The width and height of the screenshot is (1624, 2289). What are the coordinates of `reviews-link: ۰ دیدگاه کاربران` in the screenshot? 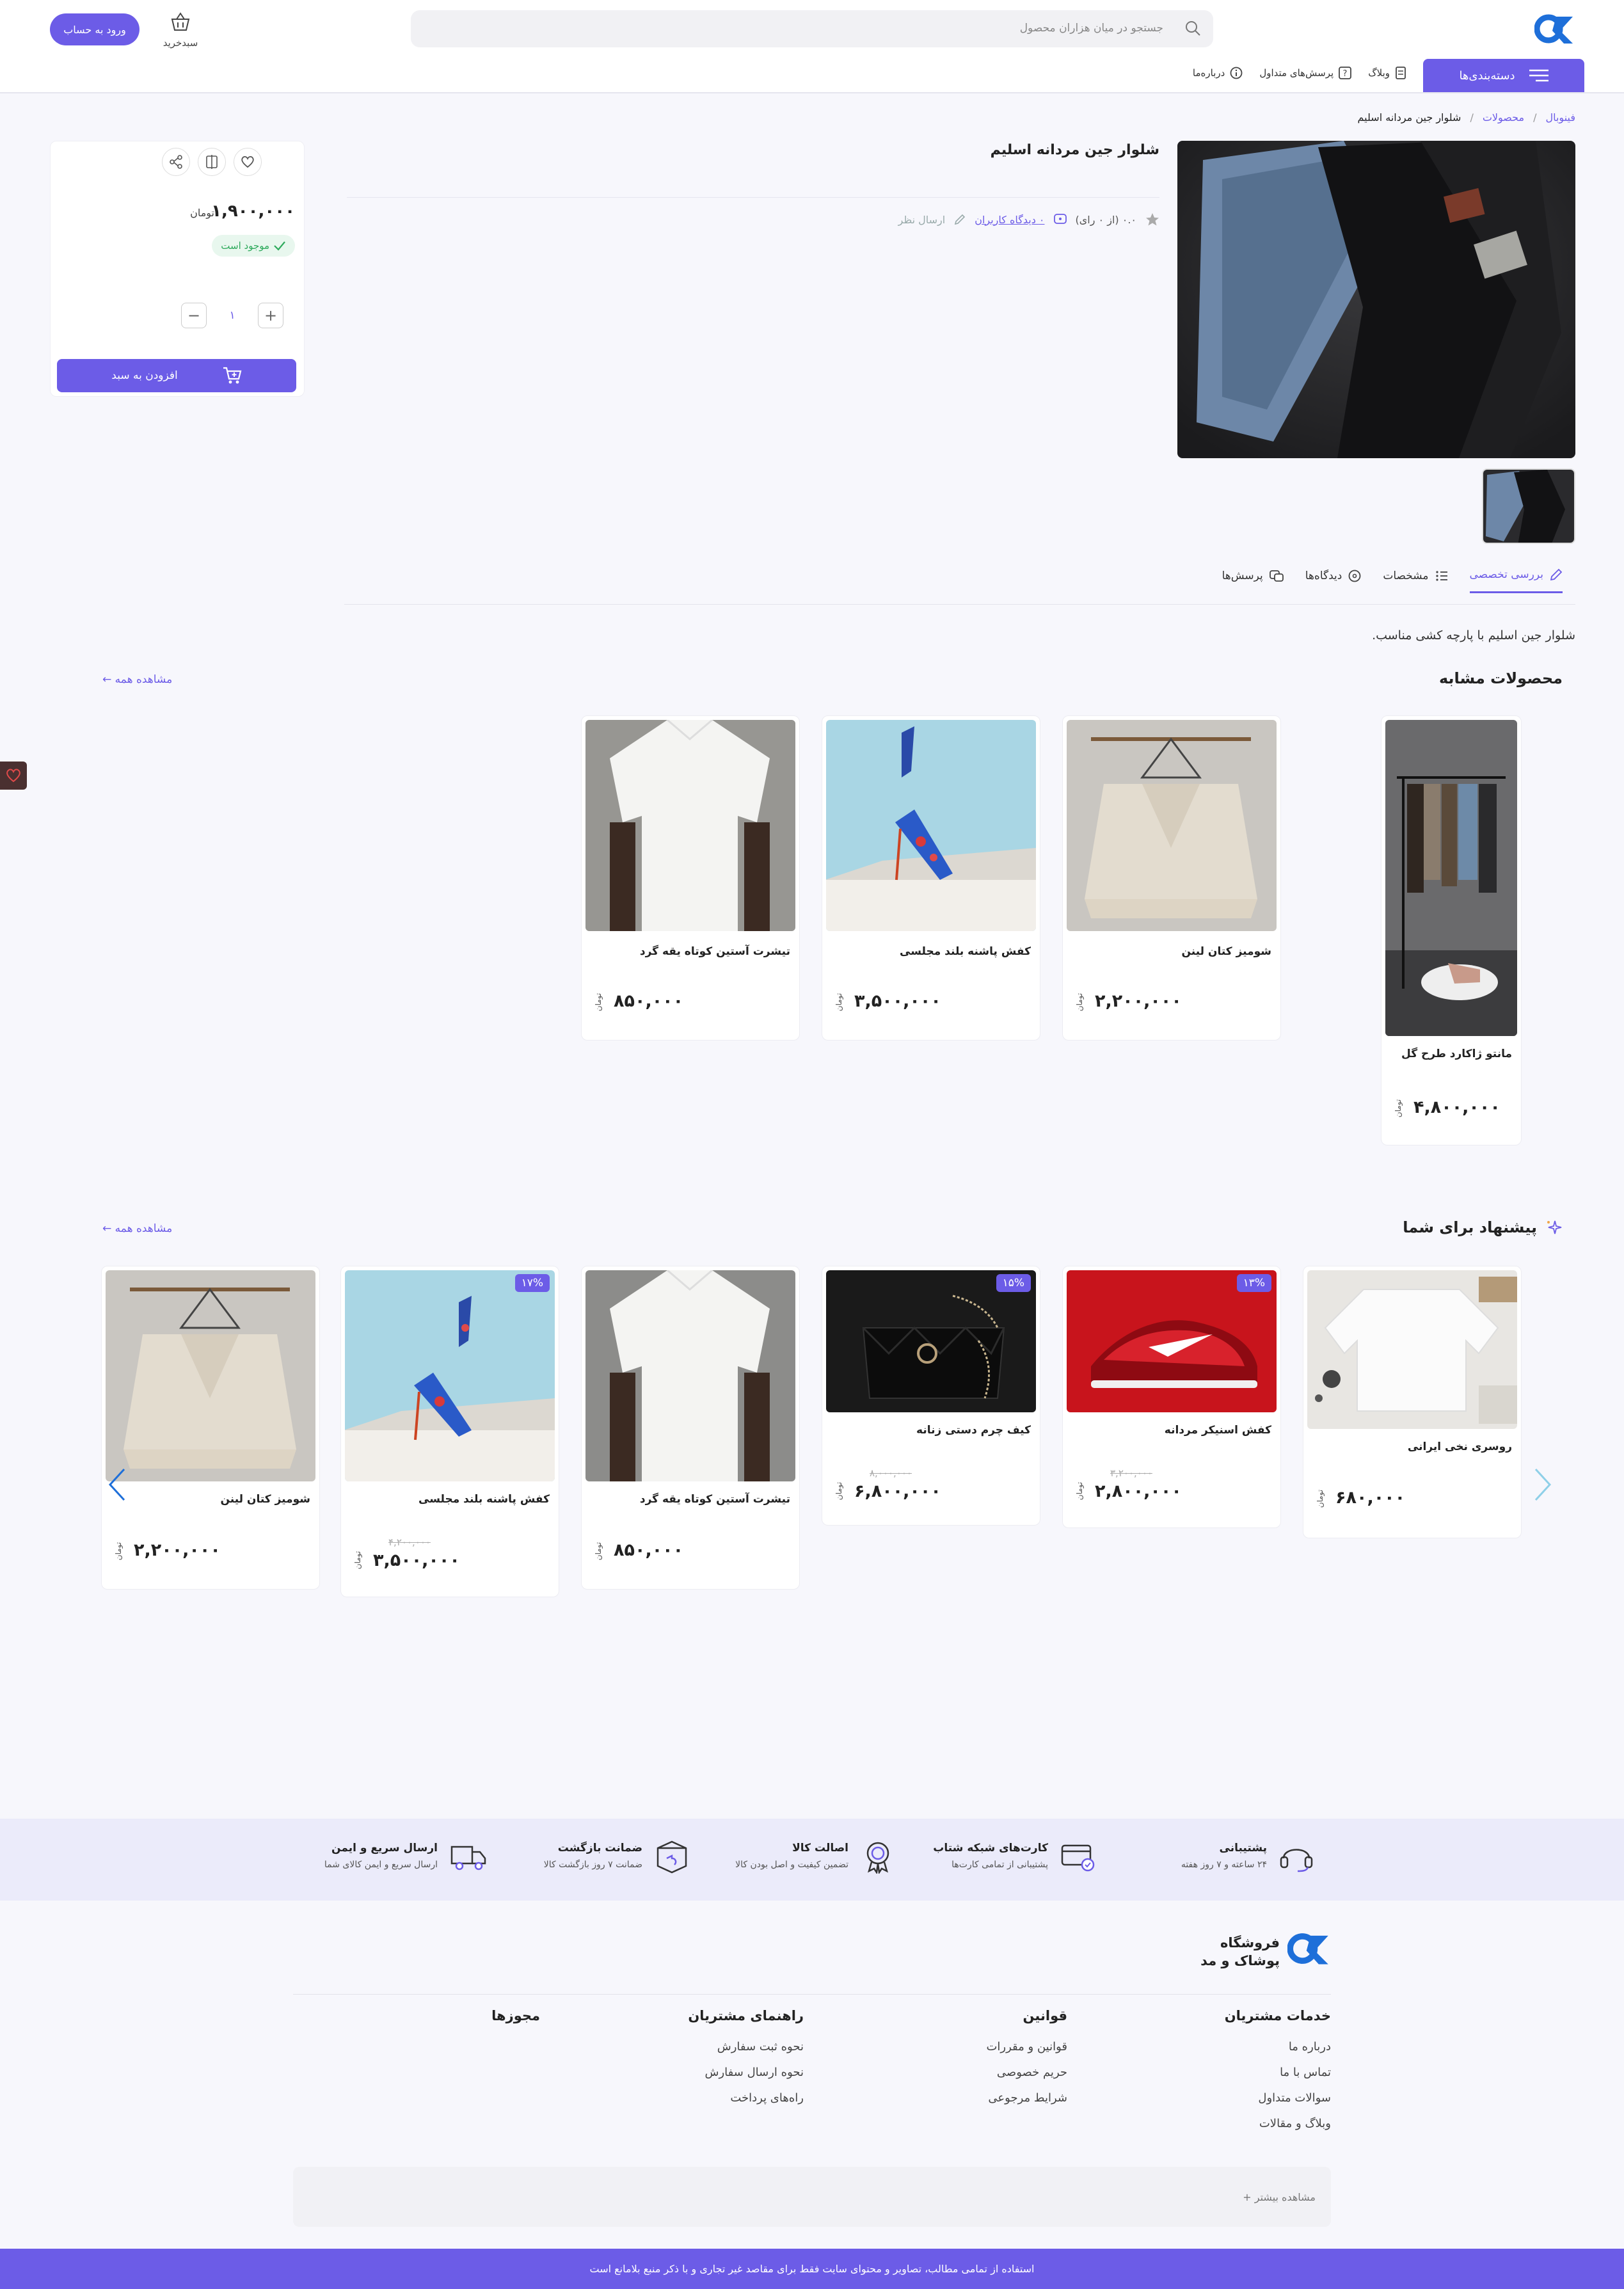 It's located at (1010, 220).